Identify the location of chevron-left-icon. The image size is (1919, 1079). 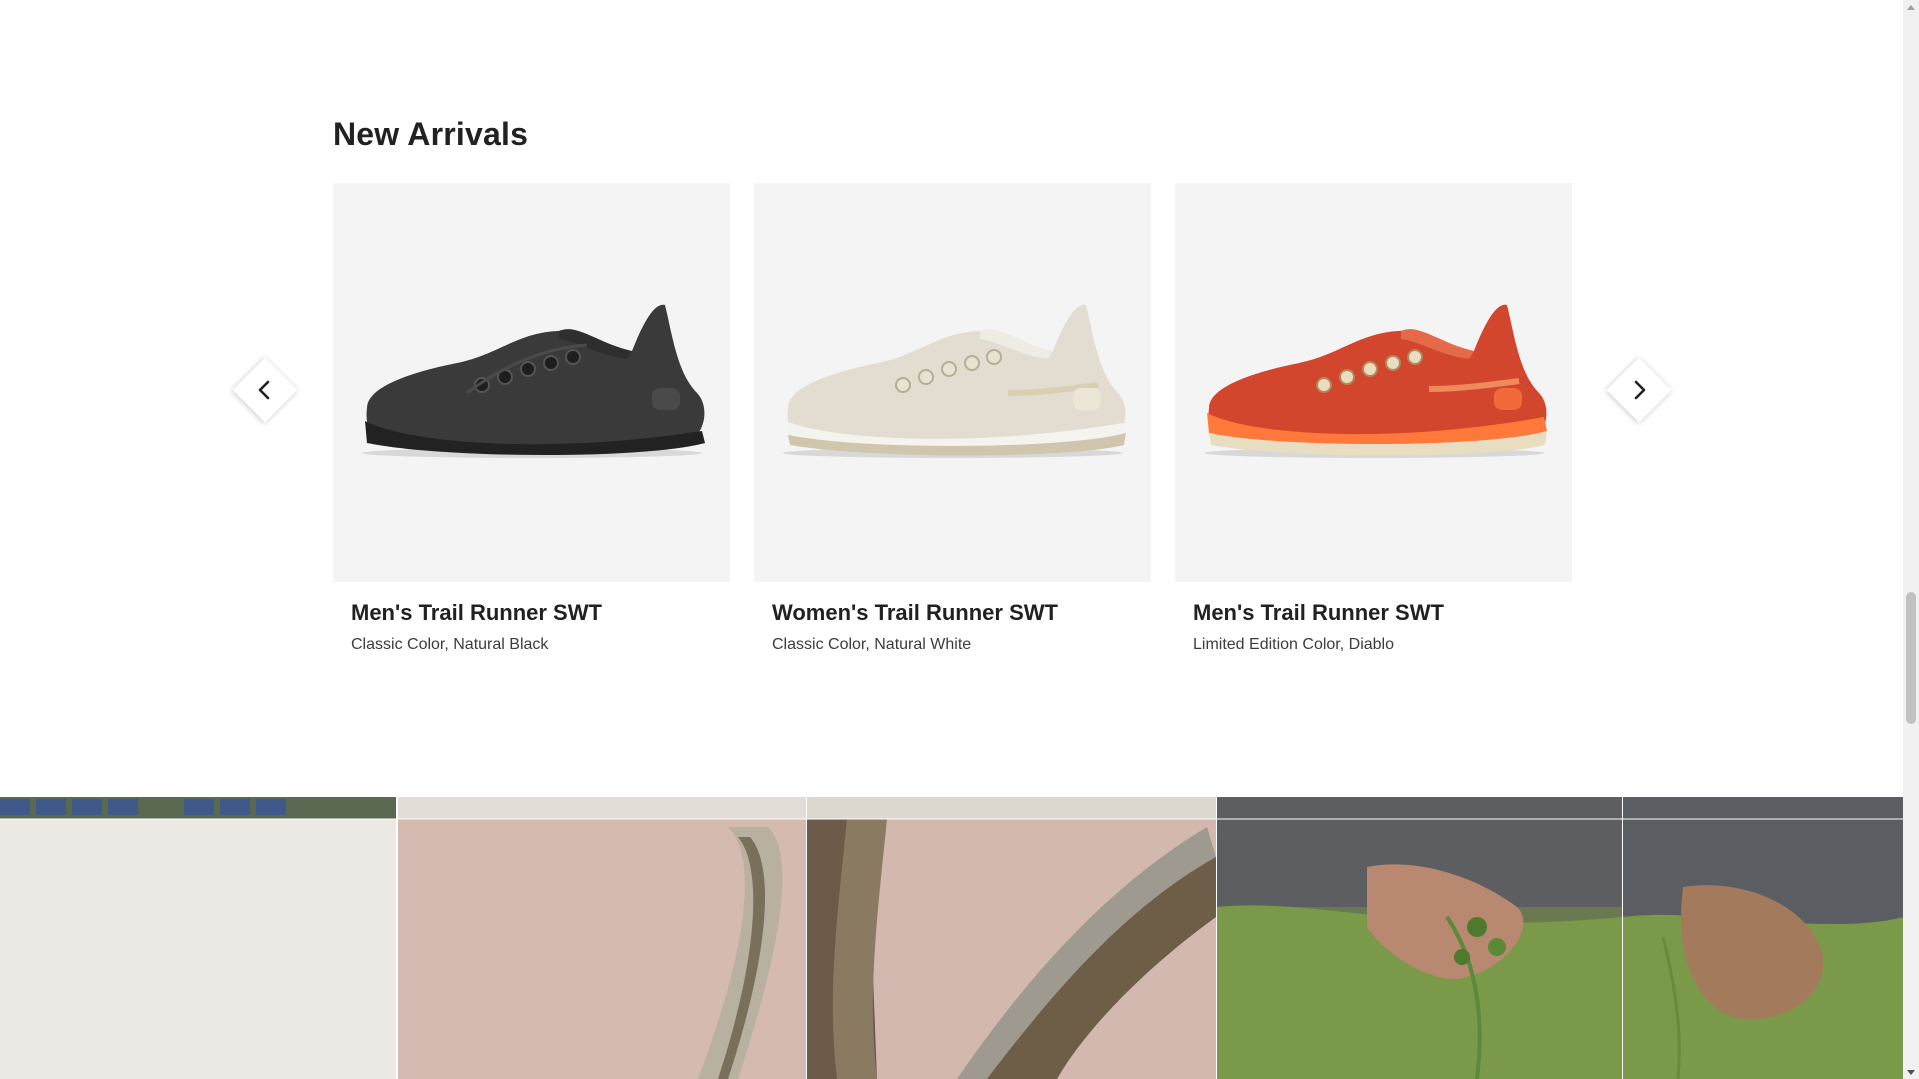
(265, 390).